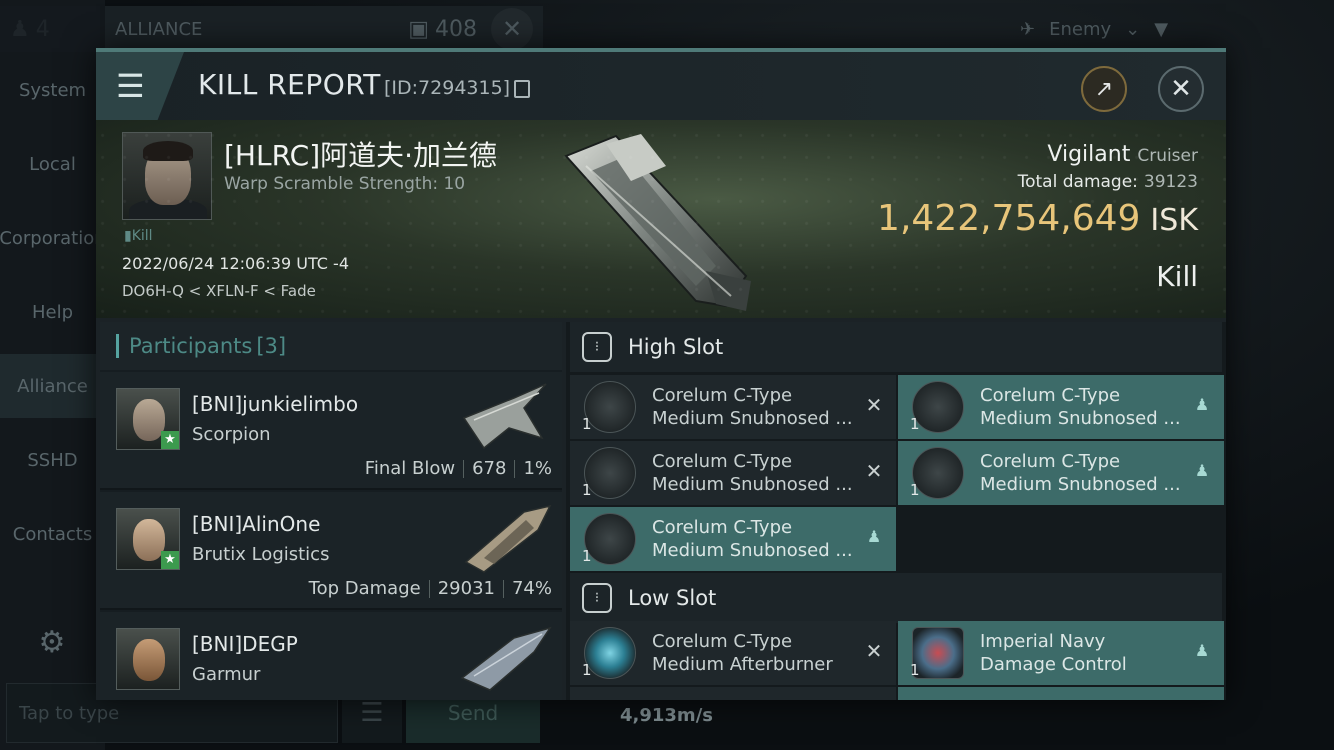 This screenshot has height=750, width=1334. I want to click on participant-role: Final Blow, so click(410, 468).